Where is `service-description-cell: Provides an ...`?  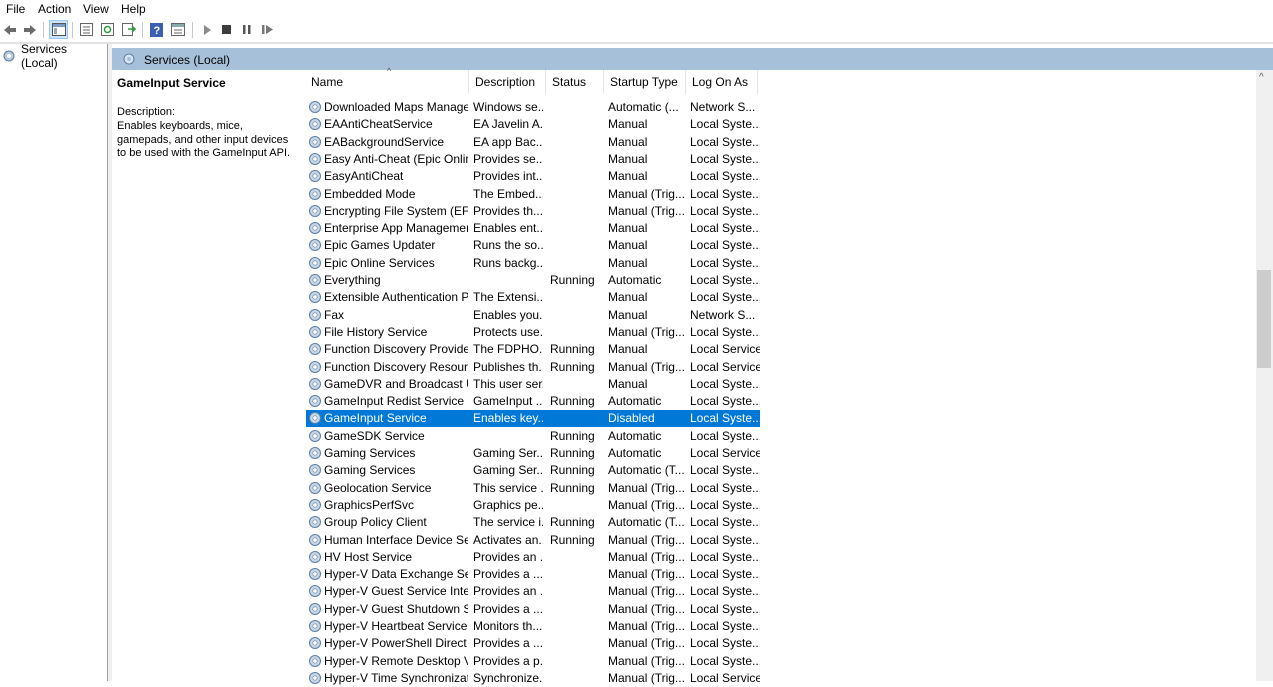 service-description-cell: Provides an ... is located at coordinates (508, 556).